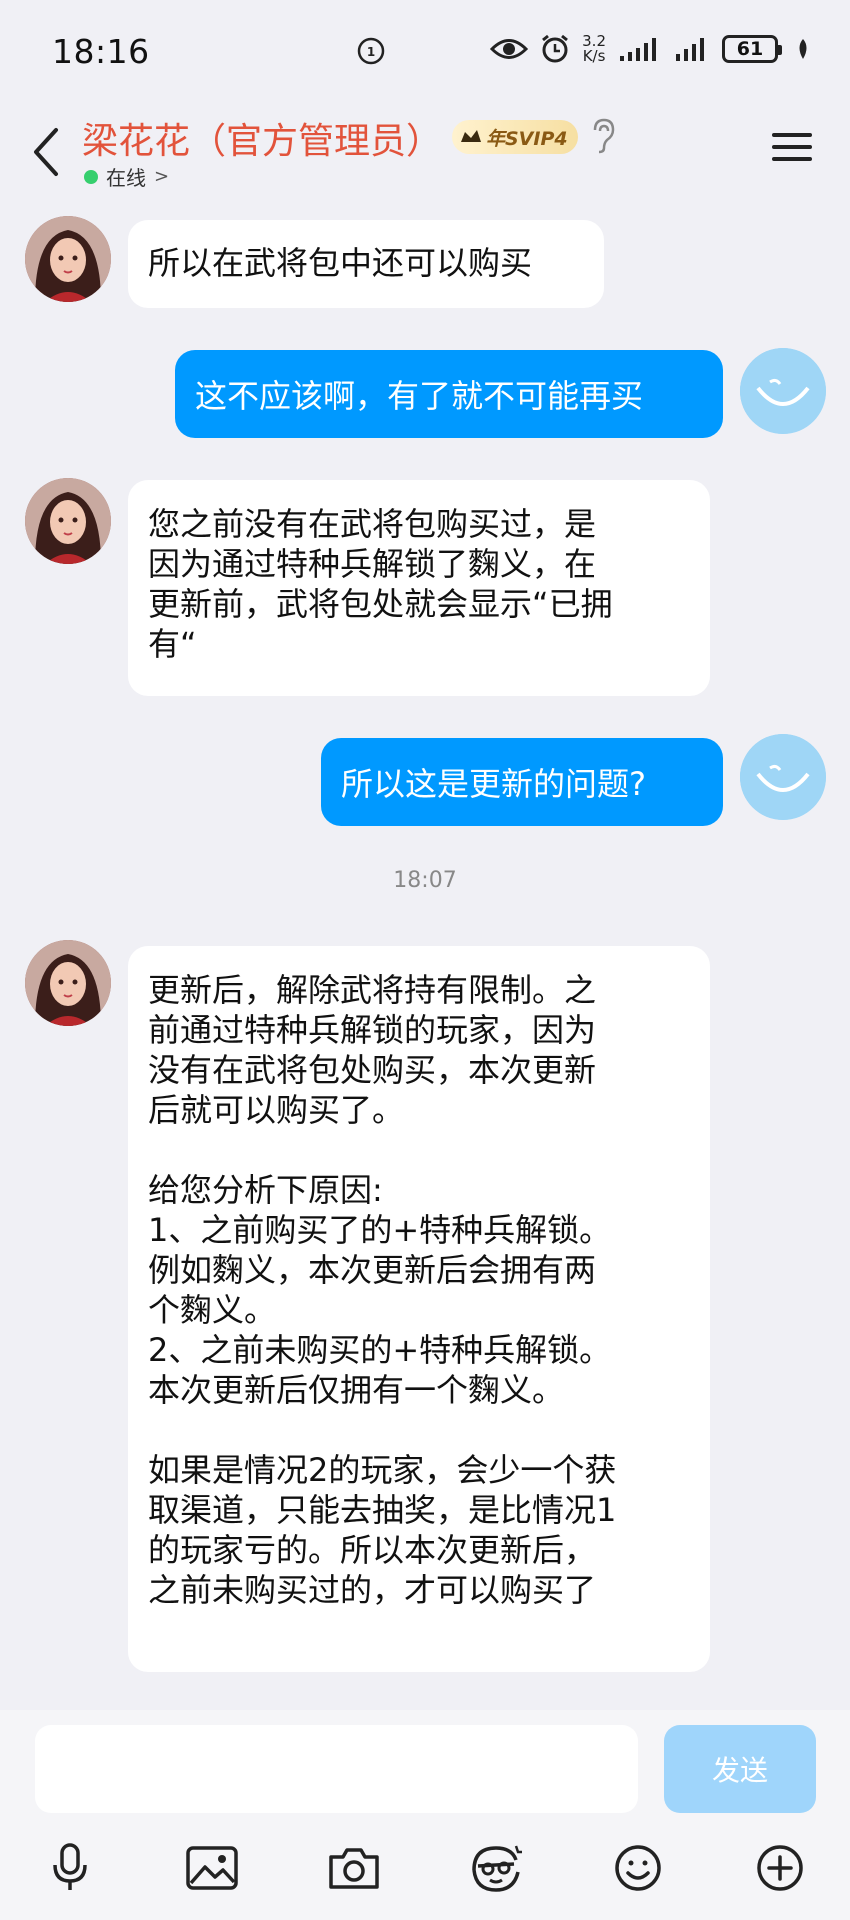  I want to click on online-dot-icon, so click(91, 176).